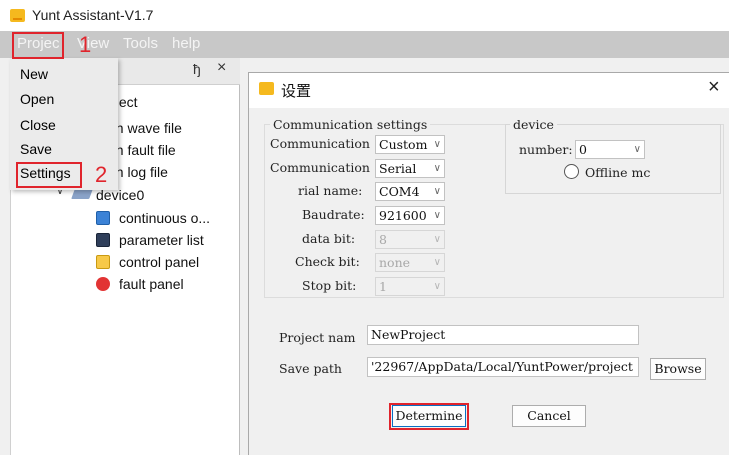  Describe the element at coordinates (327, 261) in the screenshot. I see `label-check-bit: Check bit:` at that location.